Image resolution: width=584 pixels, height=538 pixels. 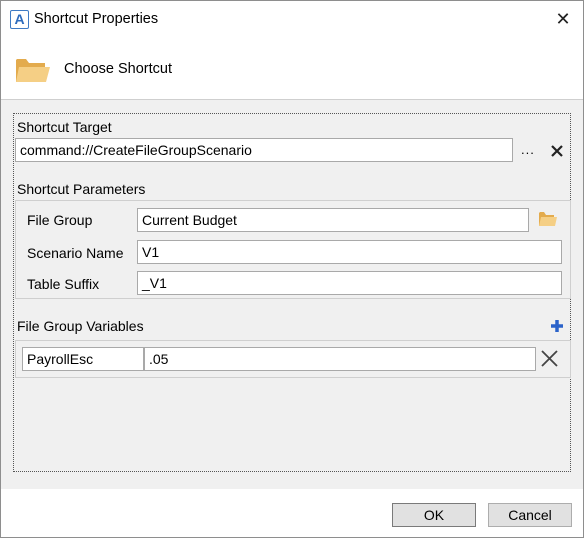 I want to click on dialog-header: Choose Shortcut, so click(x=292, y=68).